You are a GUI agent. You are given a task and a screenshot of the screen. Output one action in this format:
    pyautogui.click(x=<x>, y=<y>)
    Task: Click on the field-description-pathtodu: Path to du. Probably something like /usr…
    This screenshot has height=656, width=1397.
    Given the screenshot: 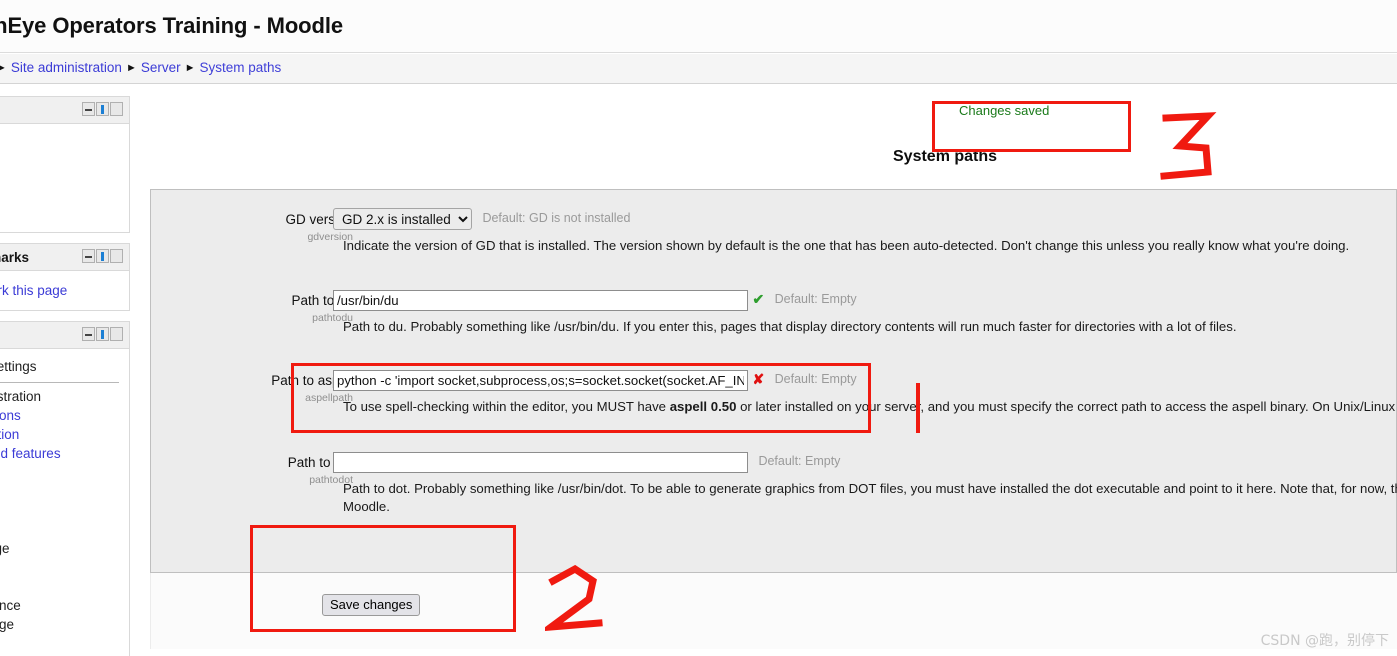 What is the action you would take?
    pyautogui.click(x=790, y=326)
    